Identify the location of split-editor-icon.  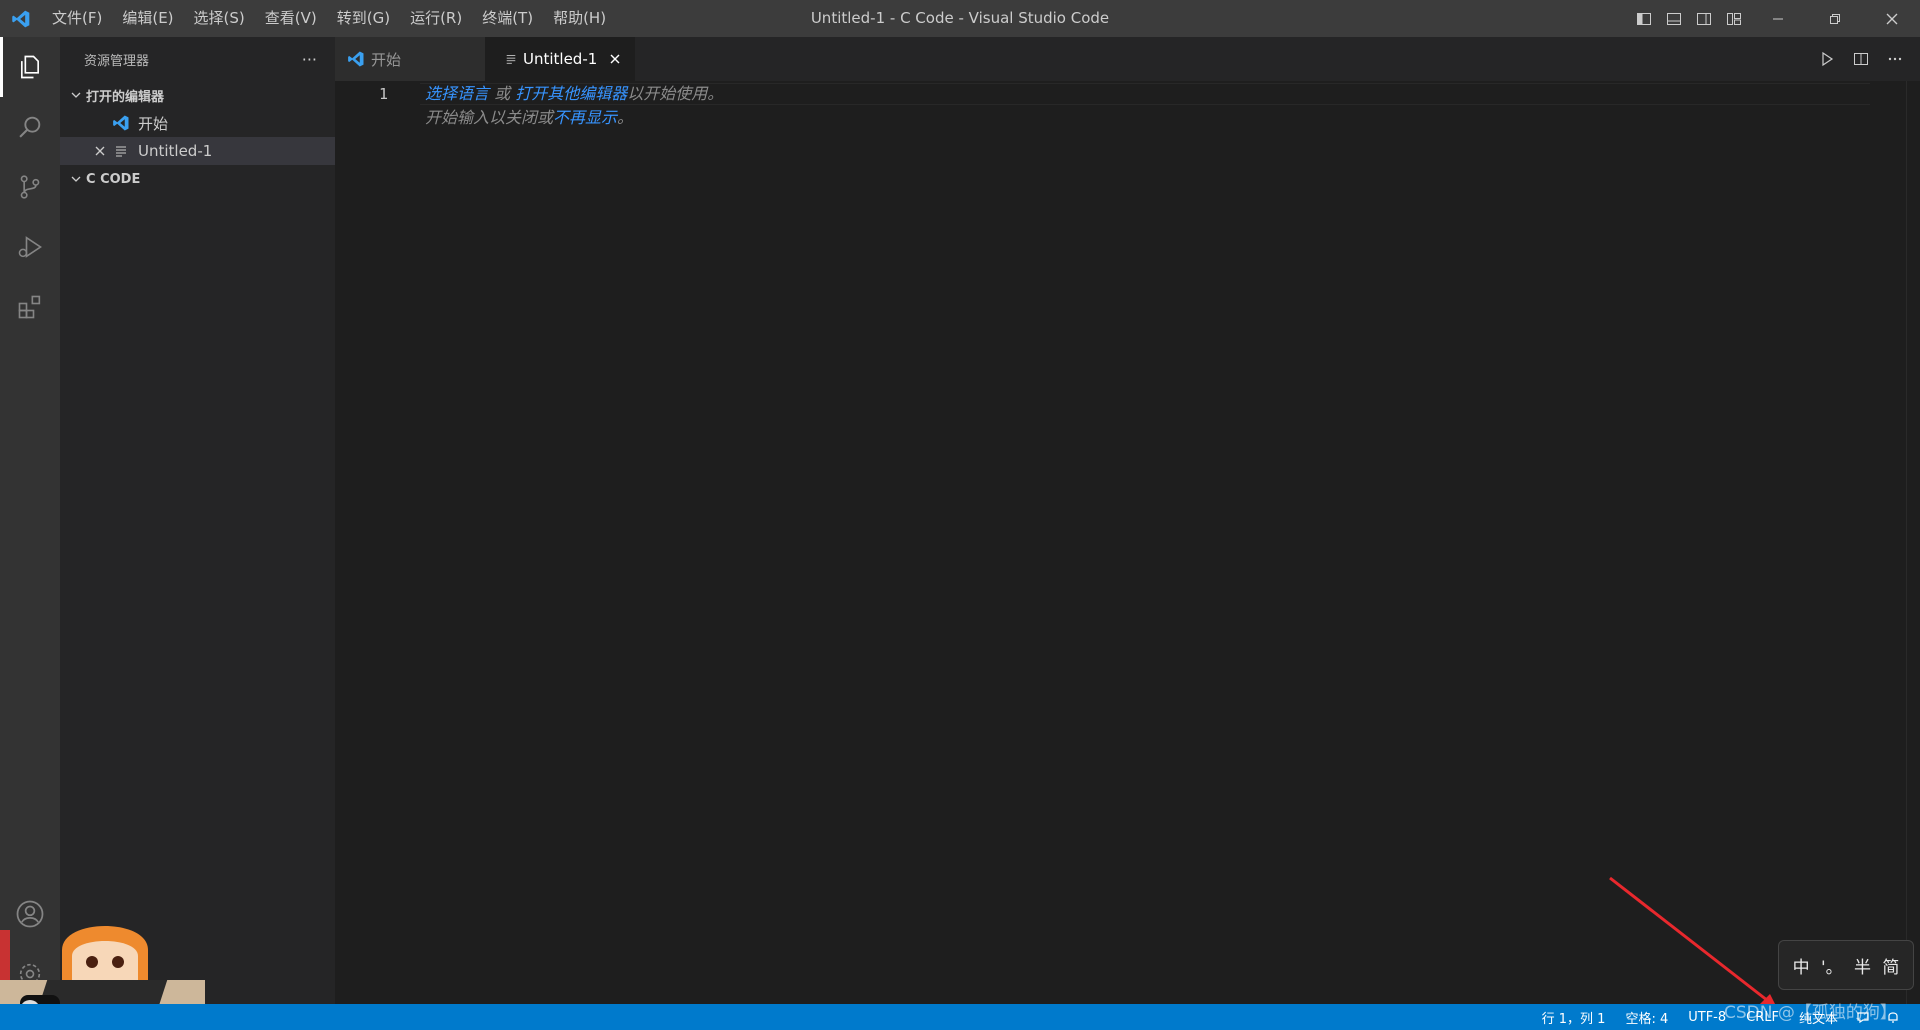
(1861, 59).